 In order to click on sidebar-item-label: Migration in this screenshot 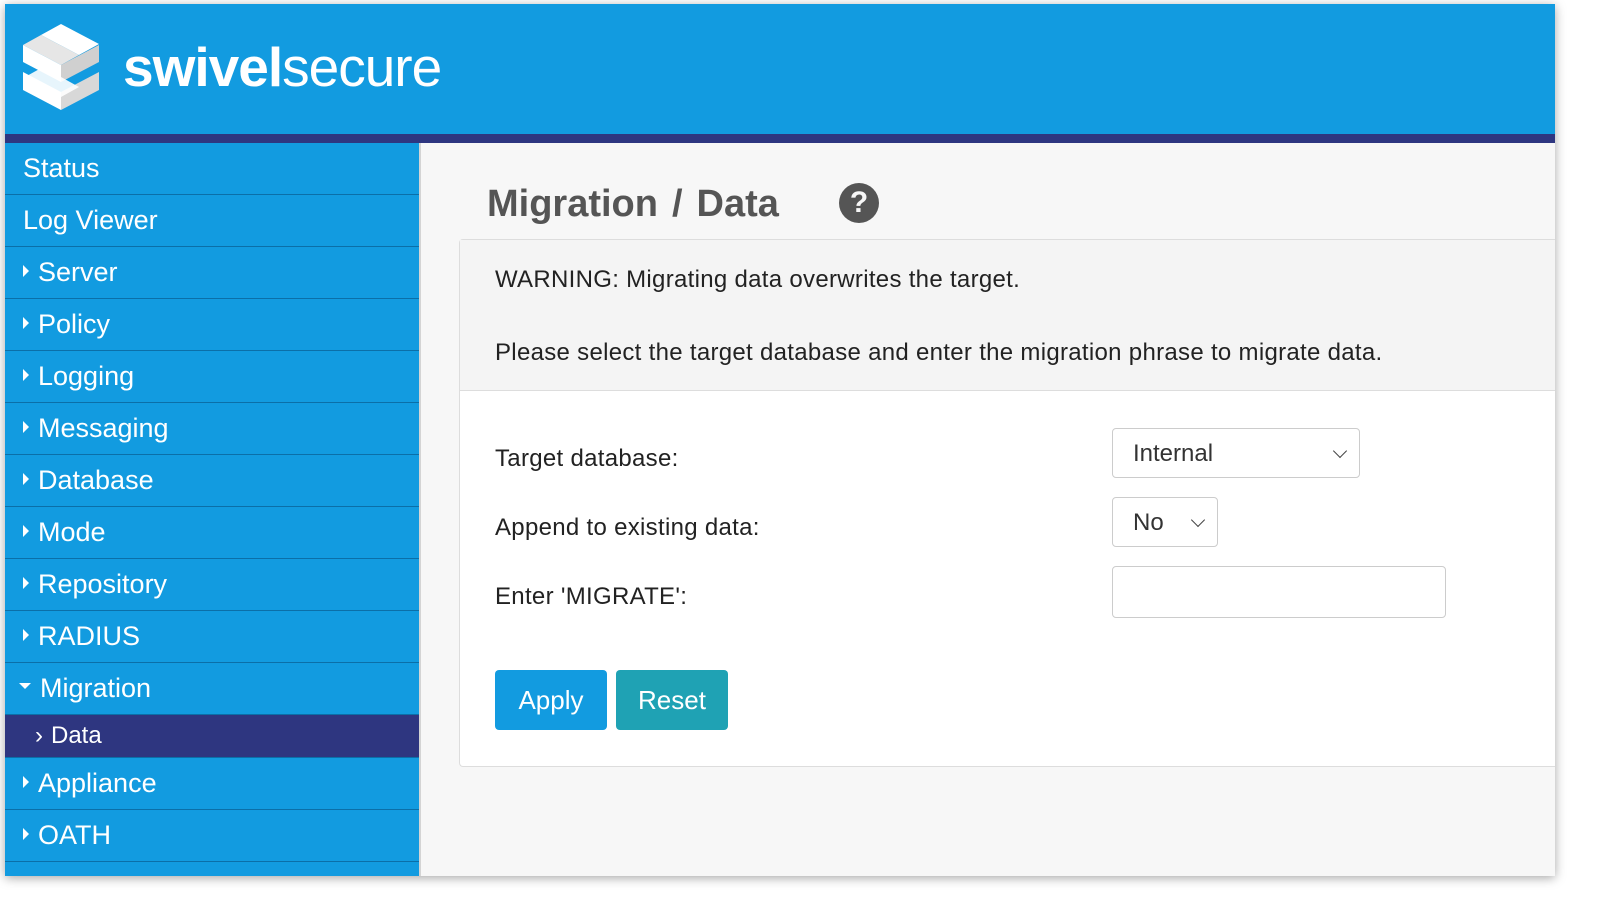, I will do `click(96, 688)`.